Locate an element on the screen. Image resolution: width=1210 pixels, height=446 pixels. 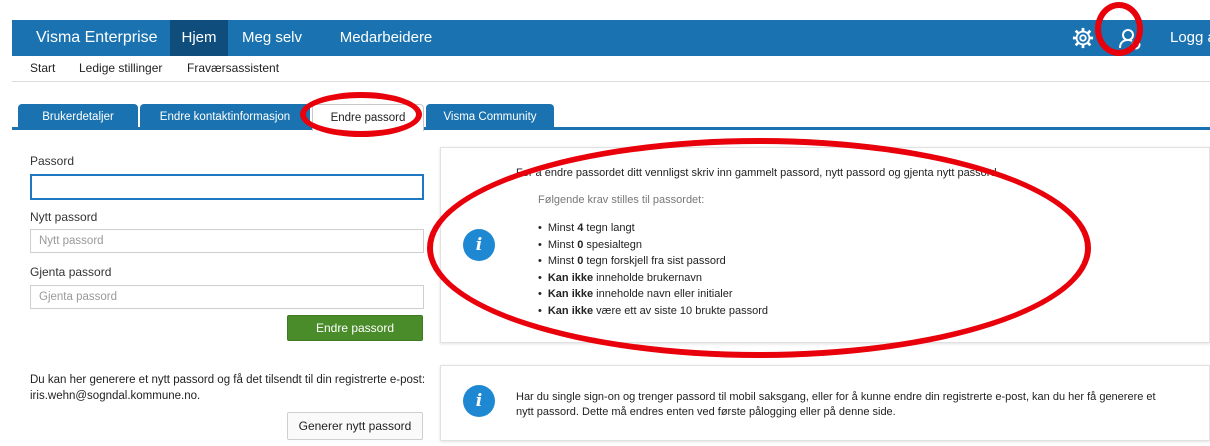
requirement-item: Kan ikke inneholde brukernavn is located at coordinates (653, 278).